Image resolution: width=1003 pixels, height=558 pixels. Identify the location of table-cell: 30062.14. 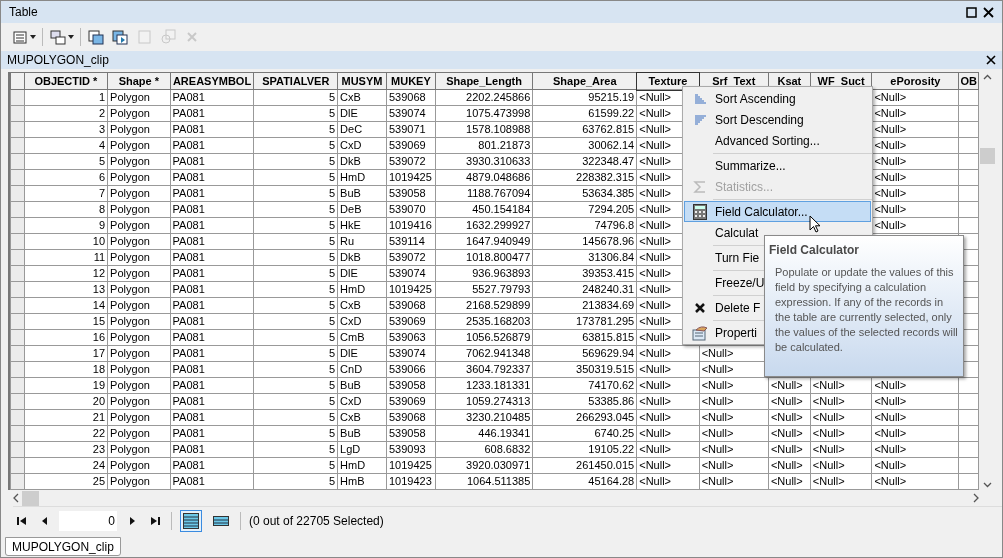
(584, 145).